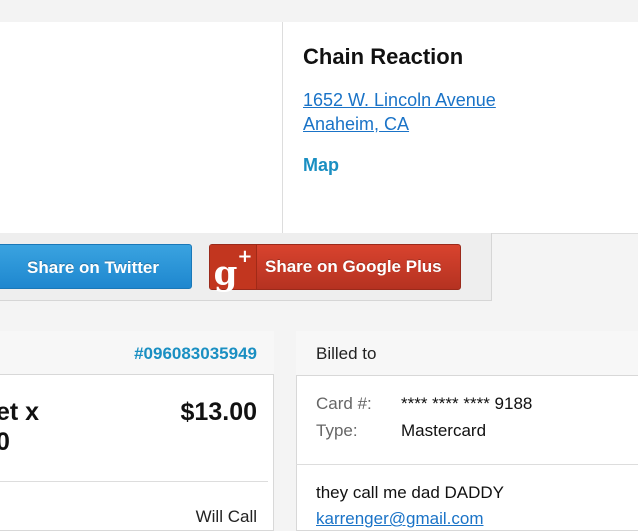  I want to click on google-plus-icon-plus: +, so click(245, 256).